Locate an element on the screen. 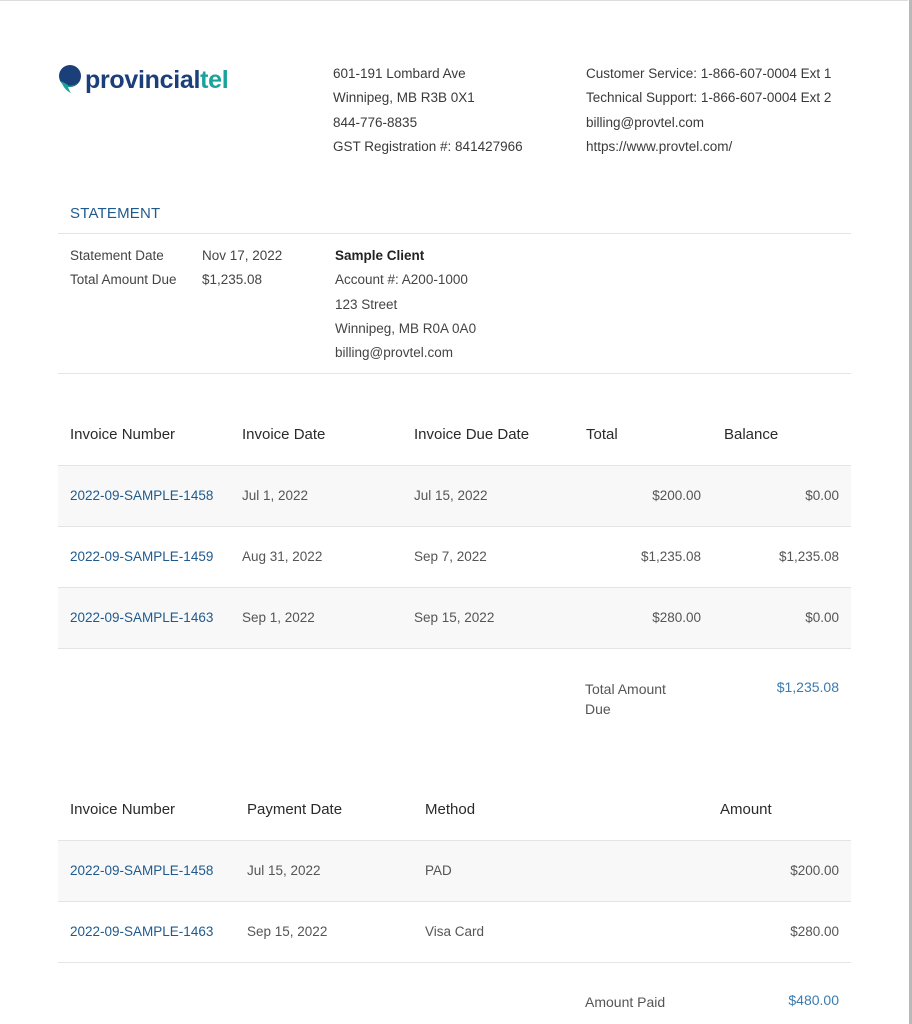 The image size is (912, 1024). total-due-value: $1,235.08 is located at coordinates (232, 280).